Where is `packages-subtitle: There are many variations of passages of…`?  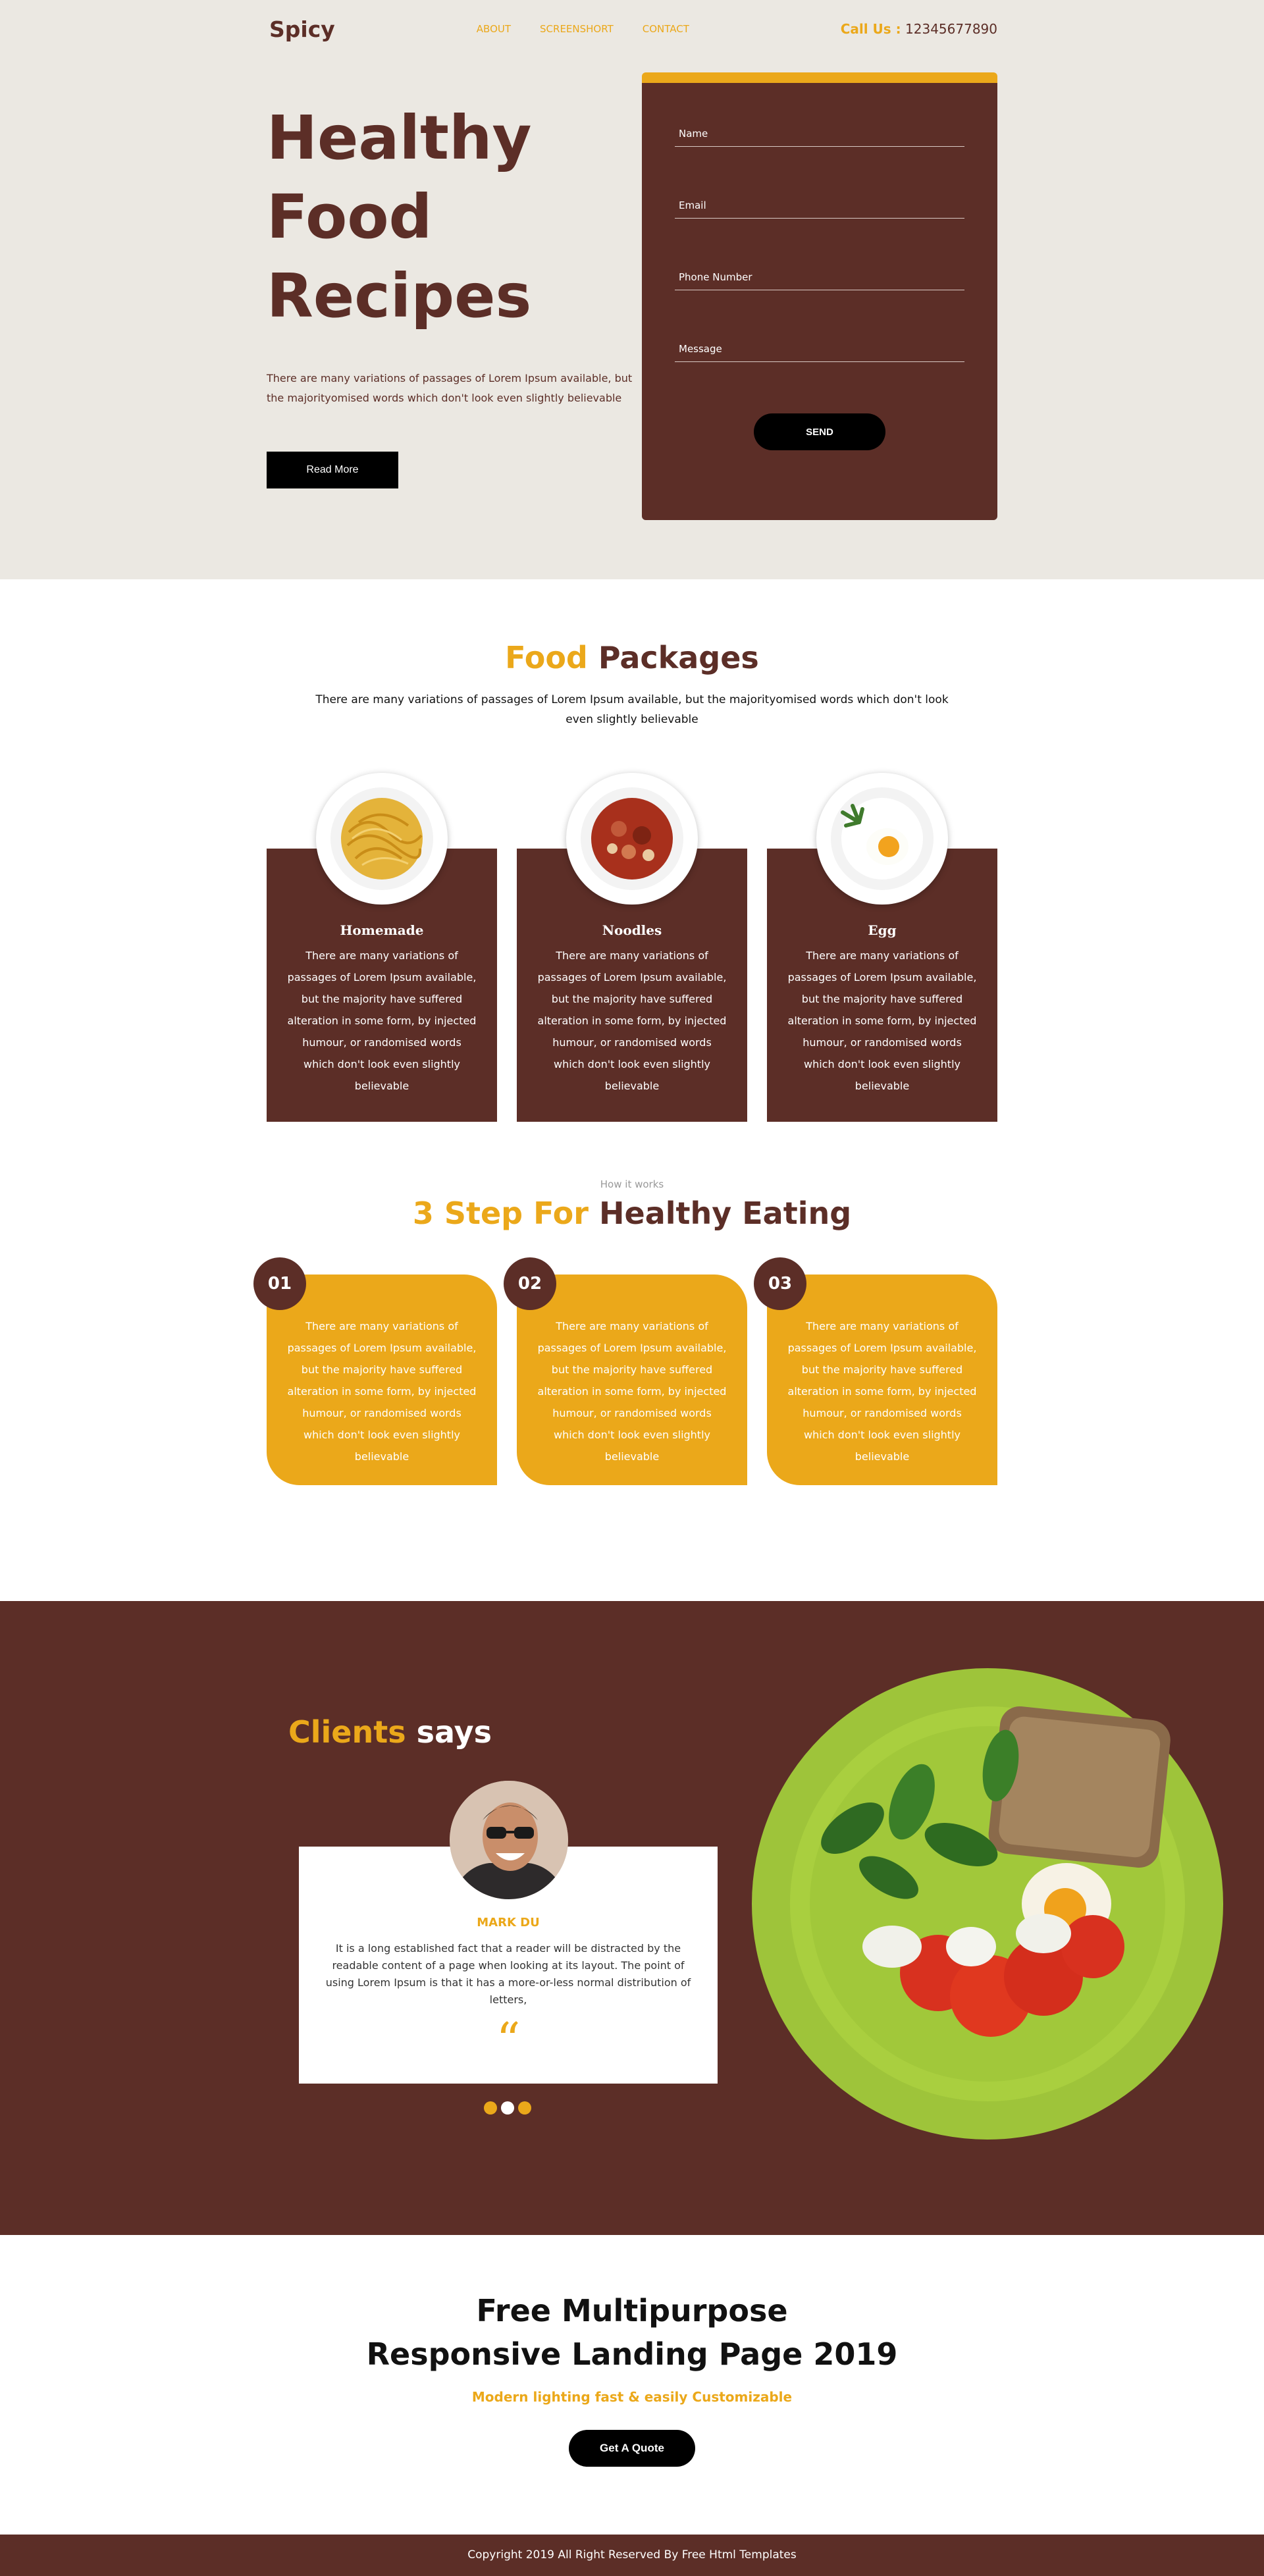
packages-subtitle: There are many variations of passages of… is located at coordinates (632, 709).